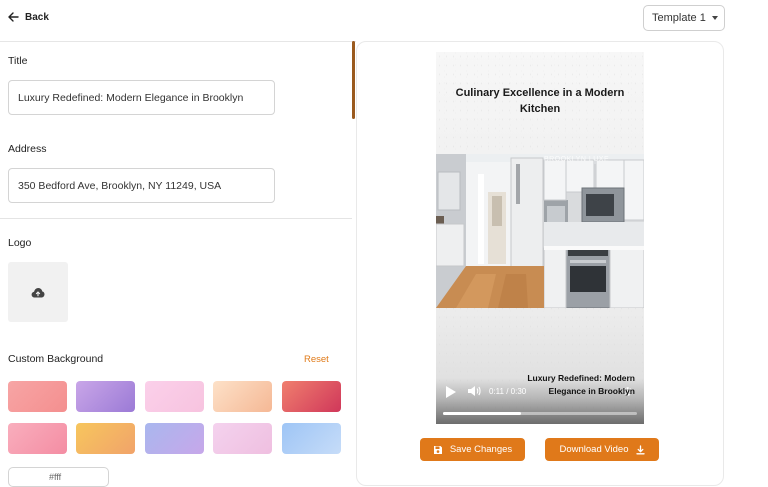 Image resolution: width=768 pixels, height=487 pixels. Describe the element at coordinates (714, 18) in the screenshot. I see `chevron-down-icon` at that location.